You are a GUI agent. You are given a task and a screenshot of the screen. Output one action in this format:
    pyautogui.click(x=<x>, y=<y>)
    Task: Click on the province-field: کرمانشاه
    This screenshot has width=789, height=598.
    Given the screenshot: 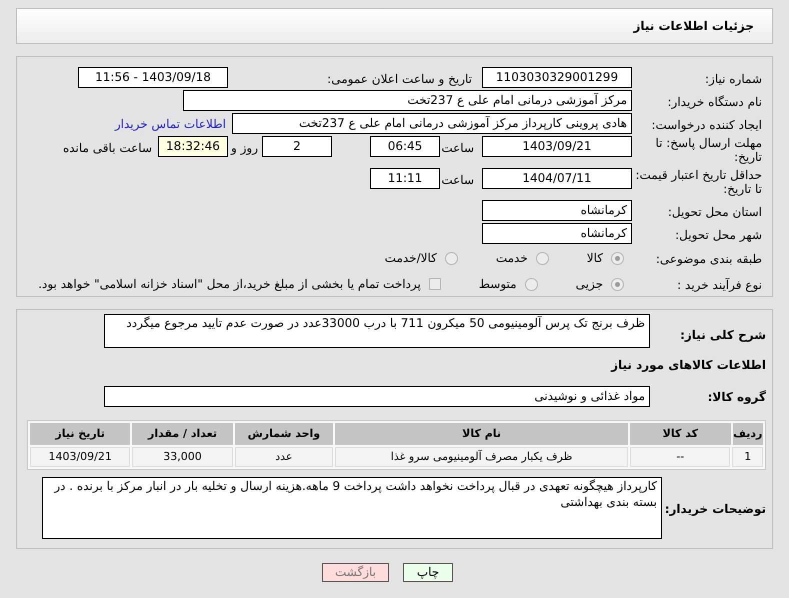 What is the action you would take?
    pyautogui.click(x=557, y=210)
    